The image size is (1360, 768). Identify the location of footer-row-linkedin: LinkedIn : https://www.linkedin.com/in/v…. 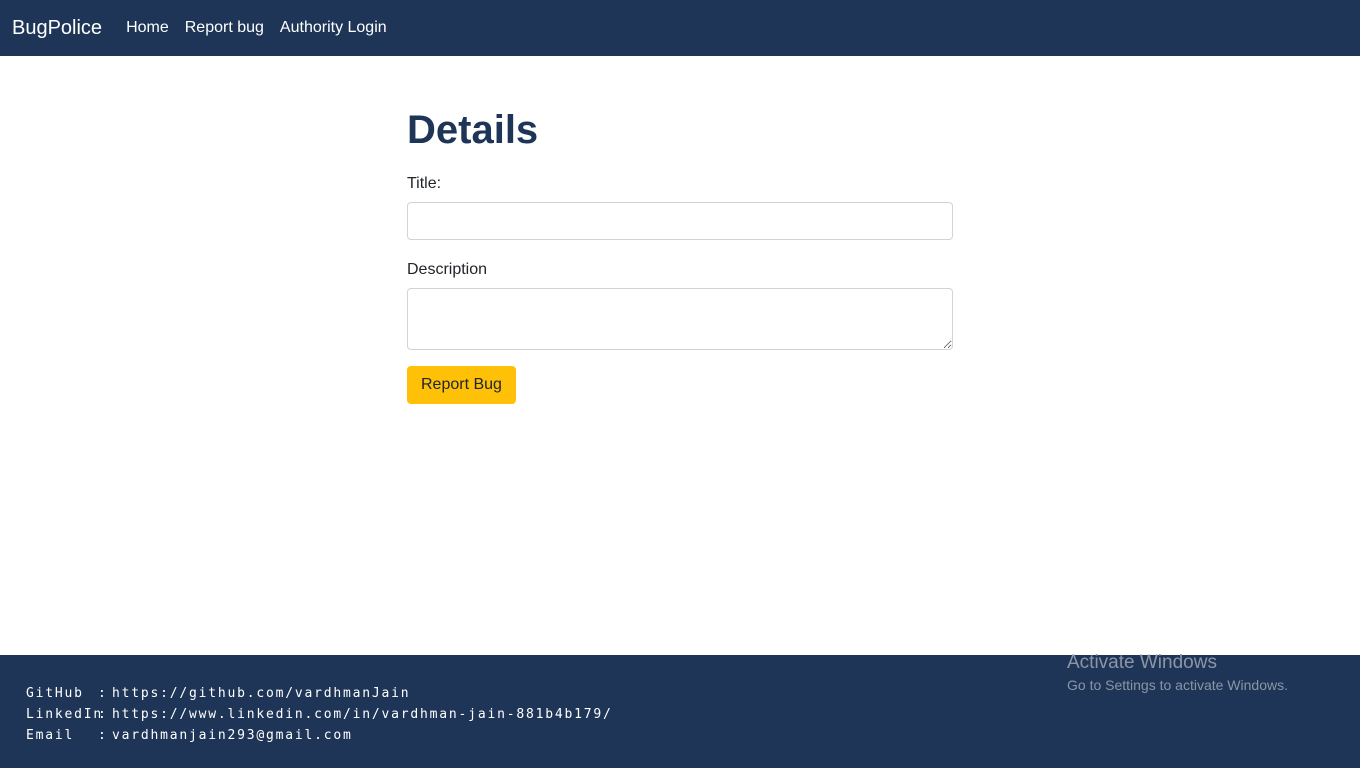
(319, 714).